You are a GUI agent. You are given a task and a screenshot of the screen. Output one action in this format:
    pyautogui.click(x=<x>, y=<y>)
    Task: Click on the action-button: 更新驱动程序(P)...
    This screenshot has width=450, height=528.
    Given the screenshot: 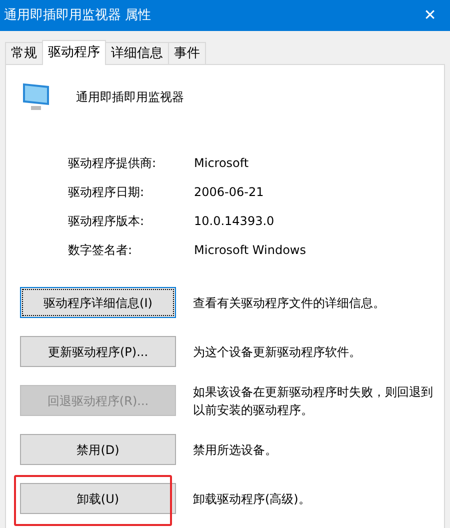 What is the action you would take?
    pyautogui.click(x=98, y=351)
    